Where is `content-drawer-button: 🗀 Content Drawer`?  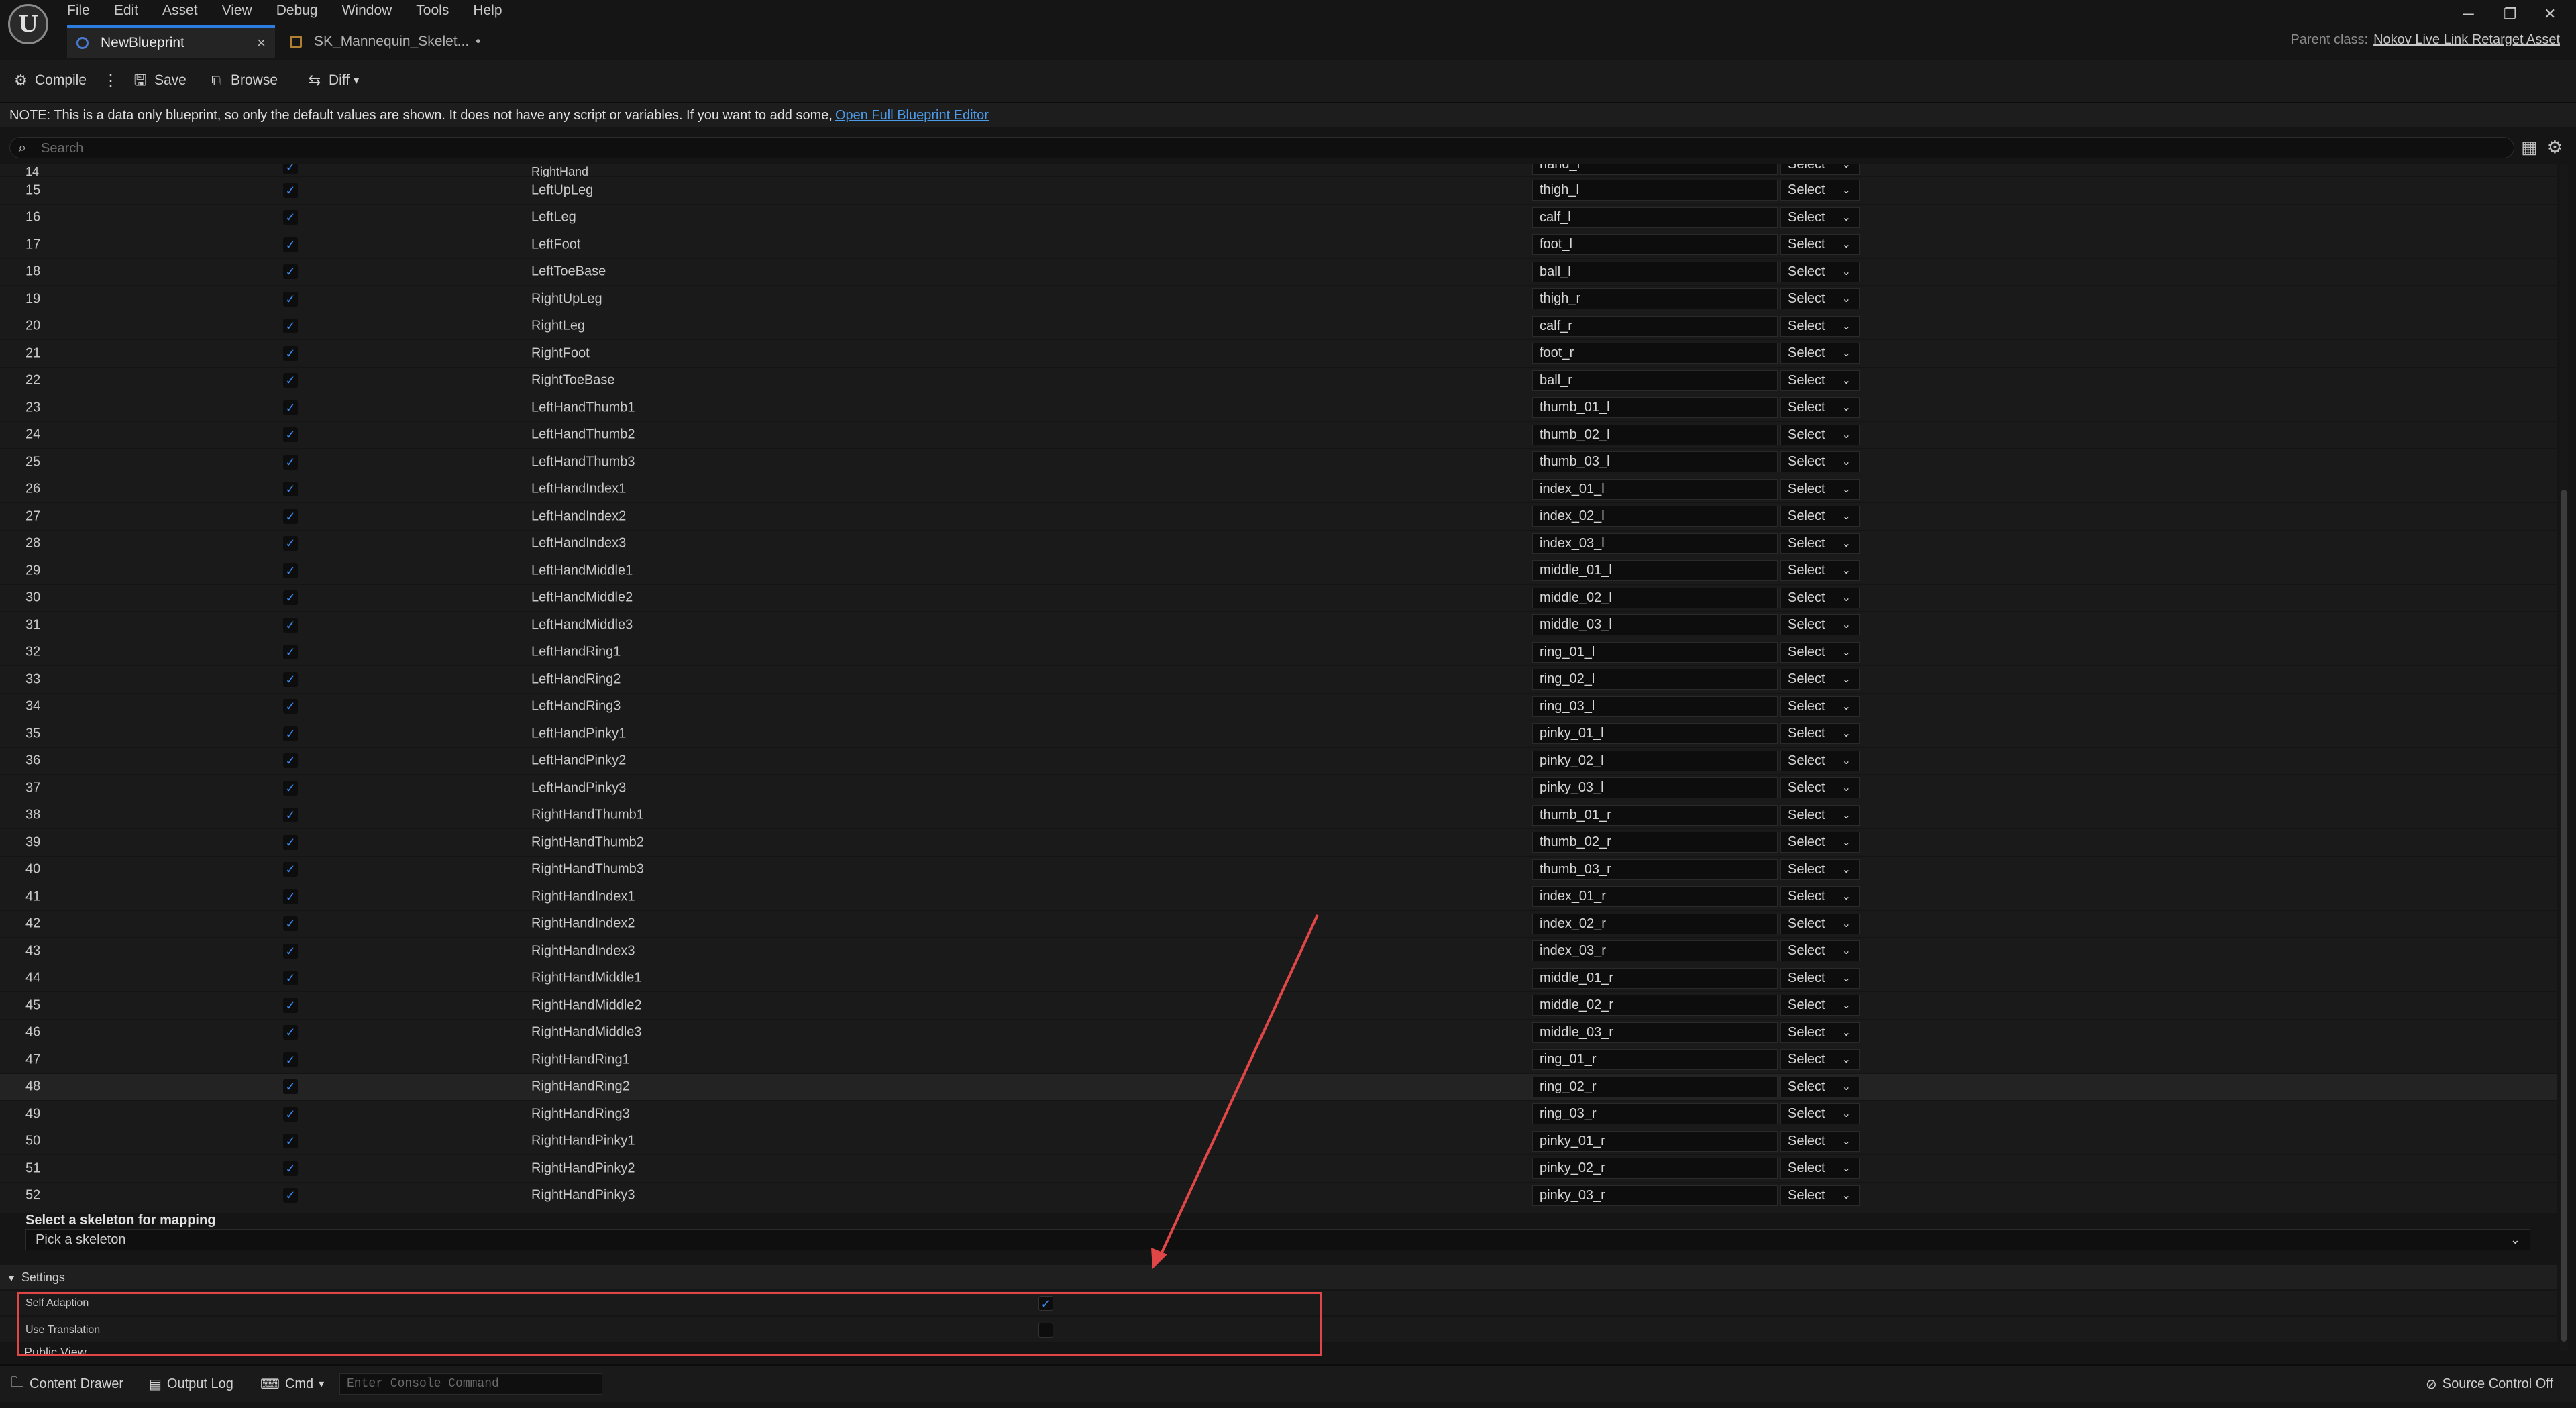 content-drawer-button: 🗀 Content Drawer is located at coordinates (67, 1384).